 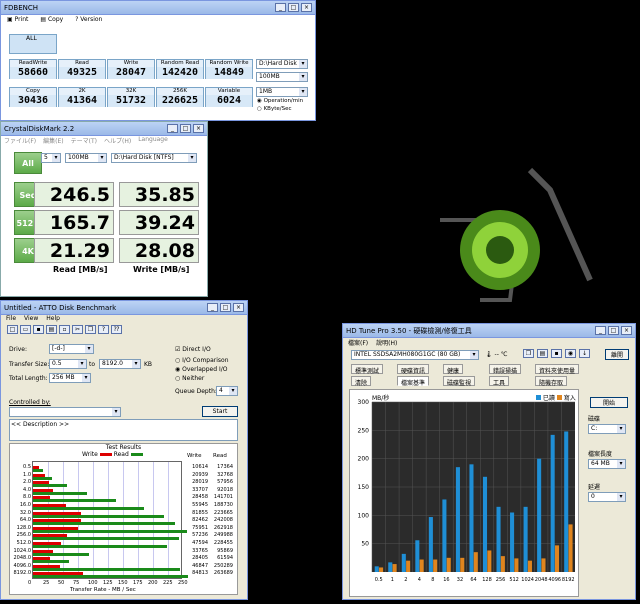 I want to click on tab: 健康, so click(x=453, y=369).